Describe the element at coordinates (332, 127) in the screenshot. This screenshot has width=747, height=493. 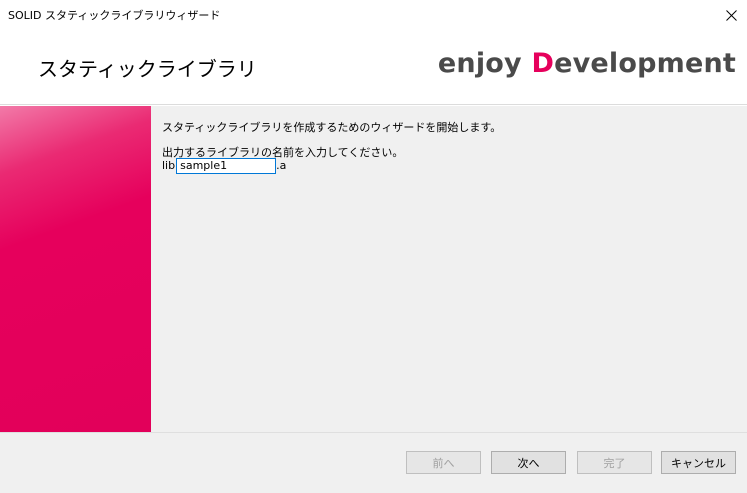
I see `intro-text: スタティックライブラリを作成するためのウィザードを開始します。` at that location.